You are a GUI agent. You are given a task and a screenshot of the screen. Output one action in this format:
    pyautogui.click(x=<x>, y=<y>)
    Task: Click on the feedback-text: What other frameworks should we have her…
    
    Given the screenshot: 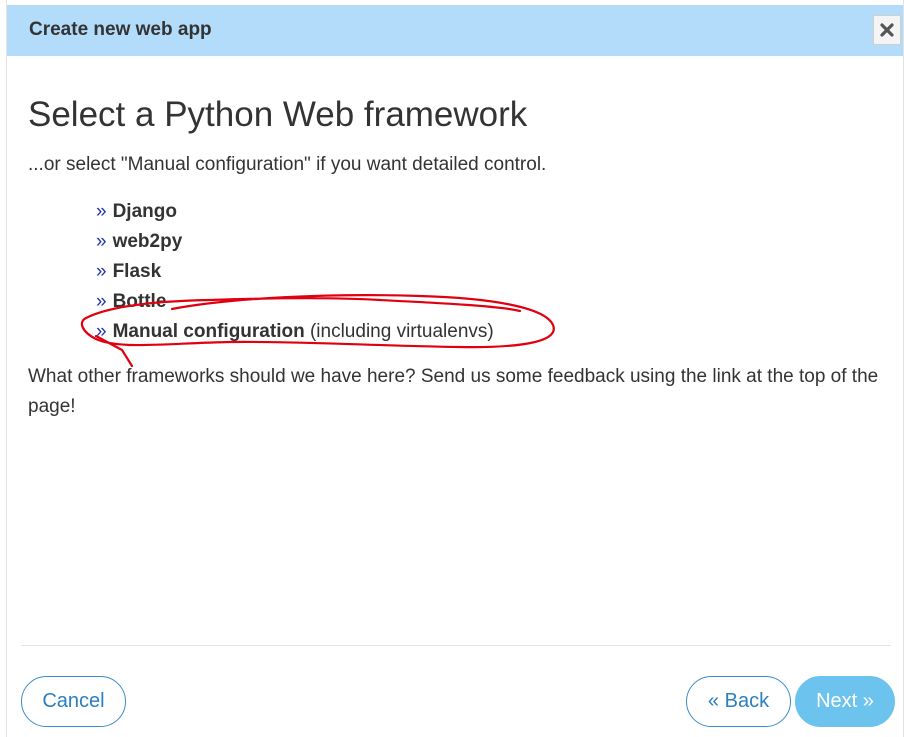 What is the action you would take?
    pyautogui.click(x=453, y=391)
    